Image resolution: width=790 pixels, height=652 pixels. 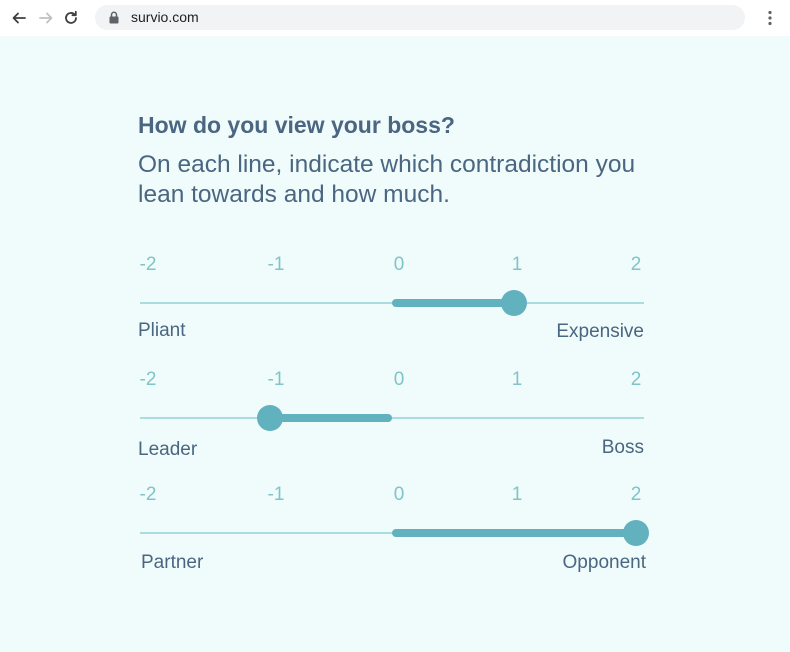 I want to click on reload-button, so click(x=71, y=18).